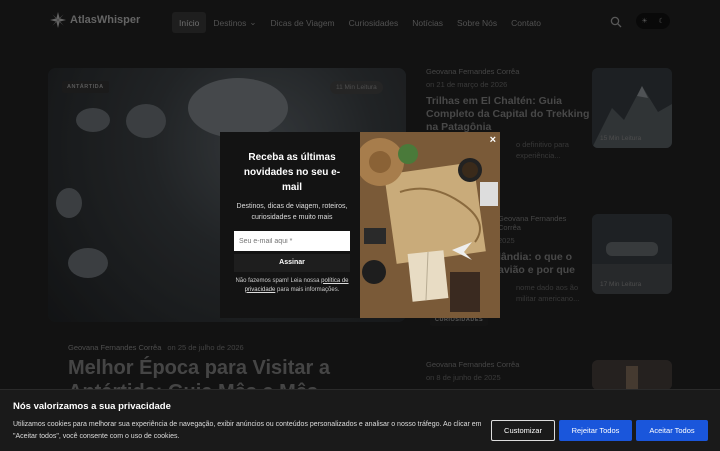 This screenshot has width=720, height=451. I want to click on close-icon: ×, so click(493, 140).